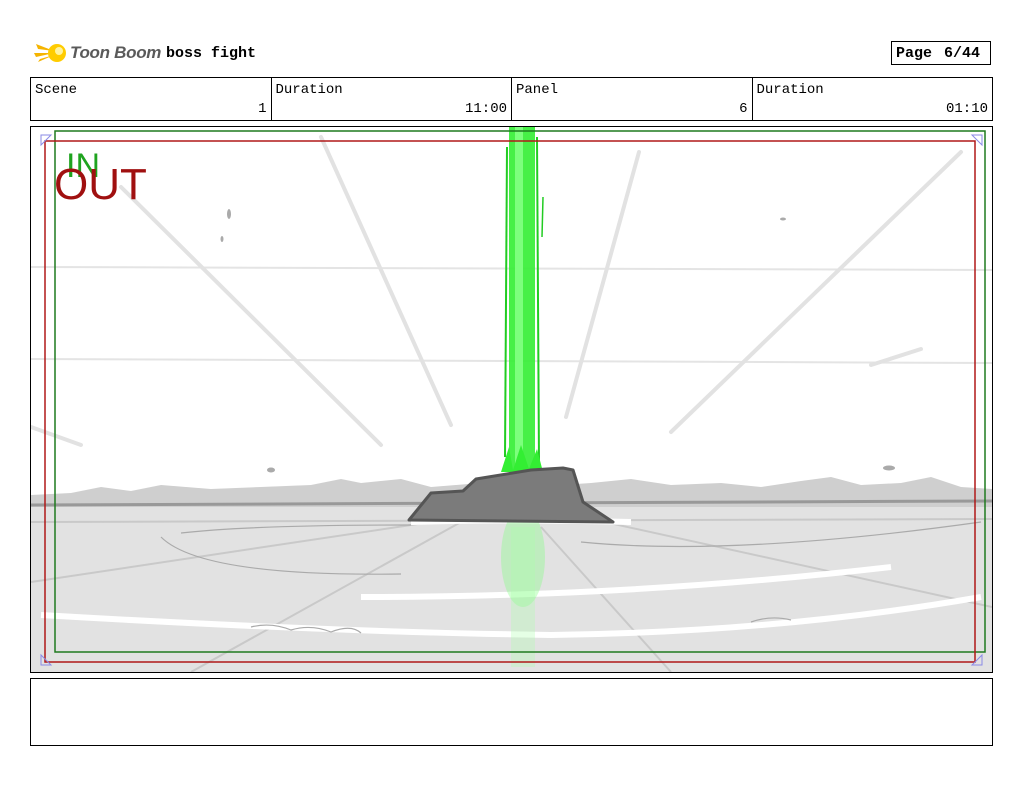 The height and width of the screenshot is (793, 1024). I want to click on toon-boom-logo: Toon Boom, so click(97, 53).